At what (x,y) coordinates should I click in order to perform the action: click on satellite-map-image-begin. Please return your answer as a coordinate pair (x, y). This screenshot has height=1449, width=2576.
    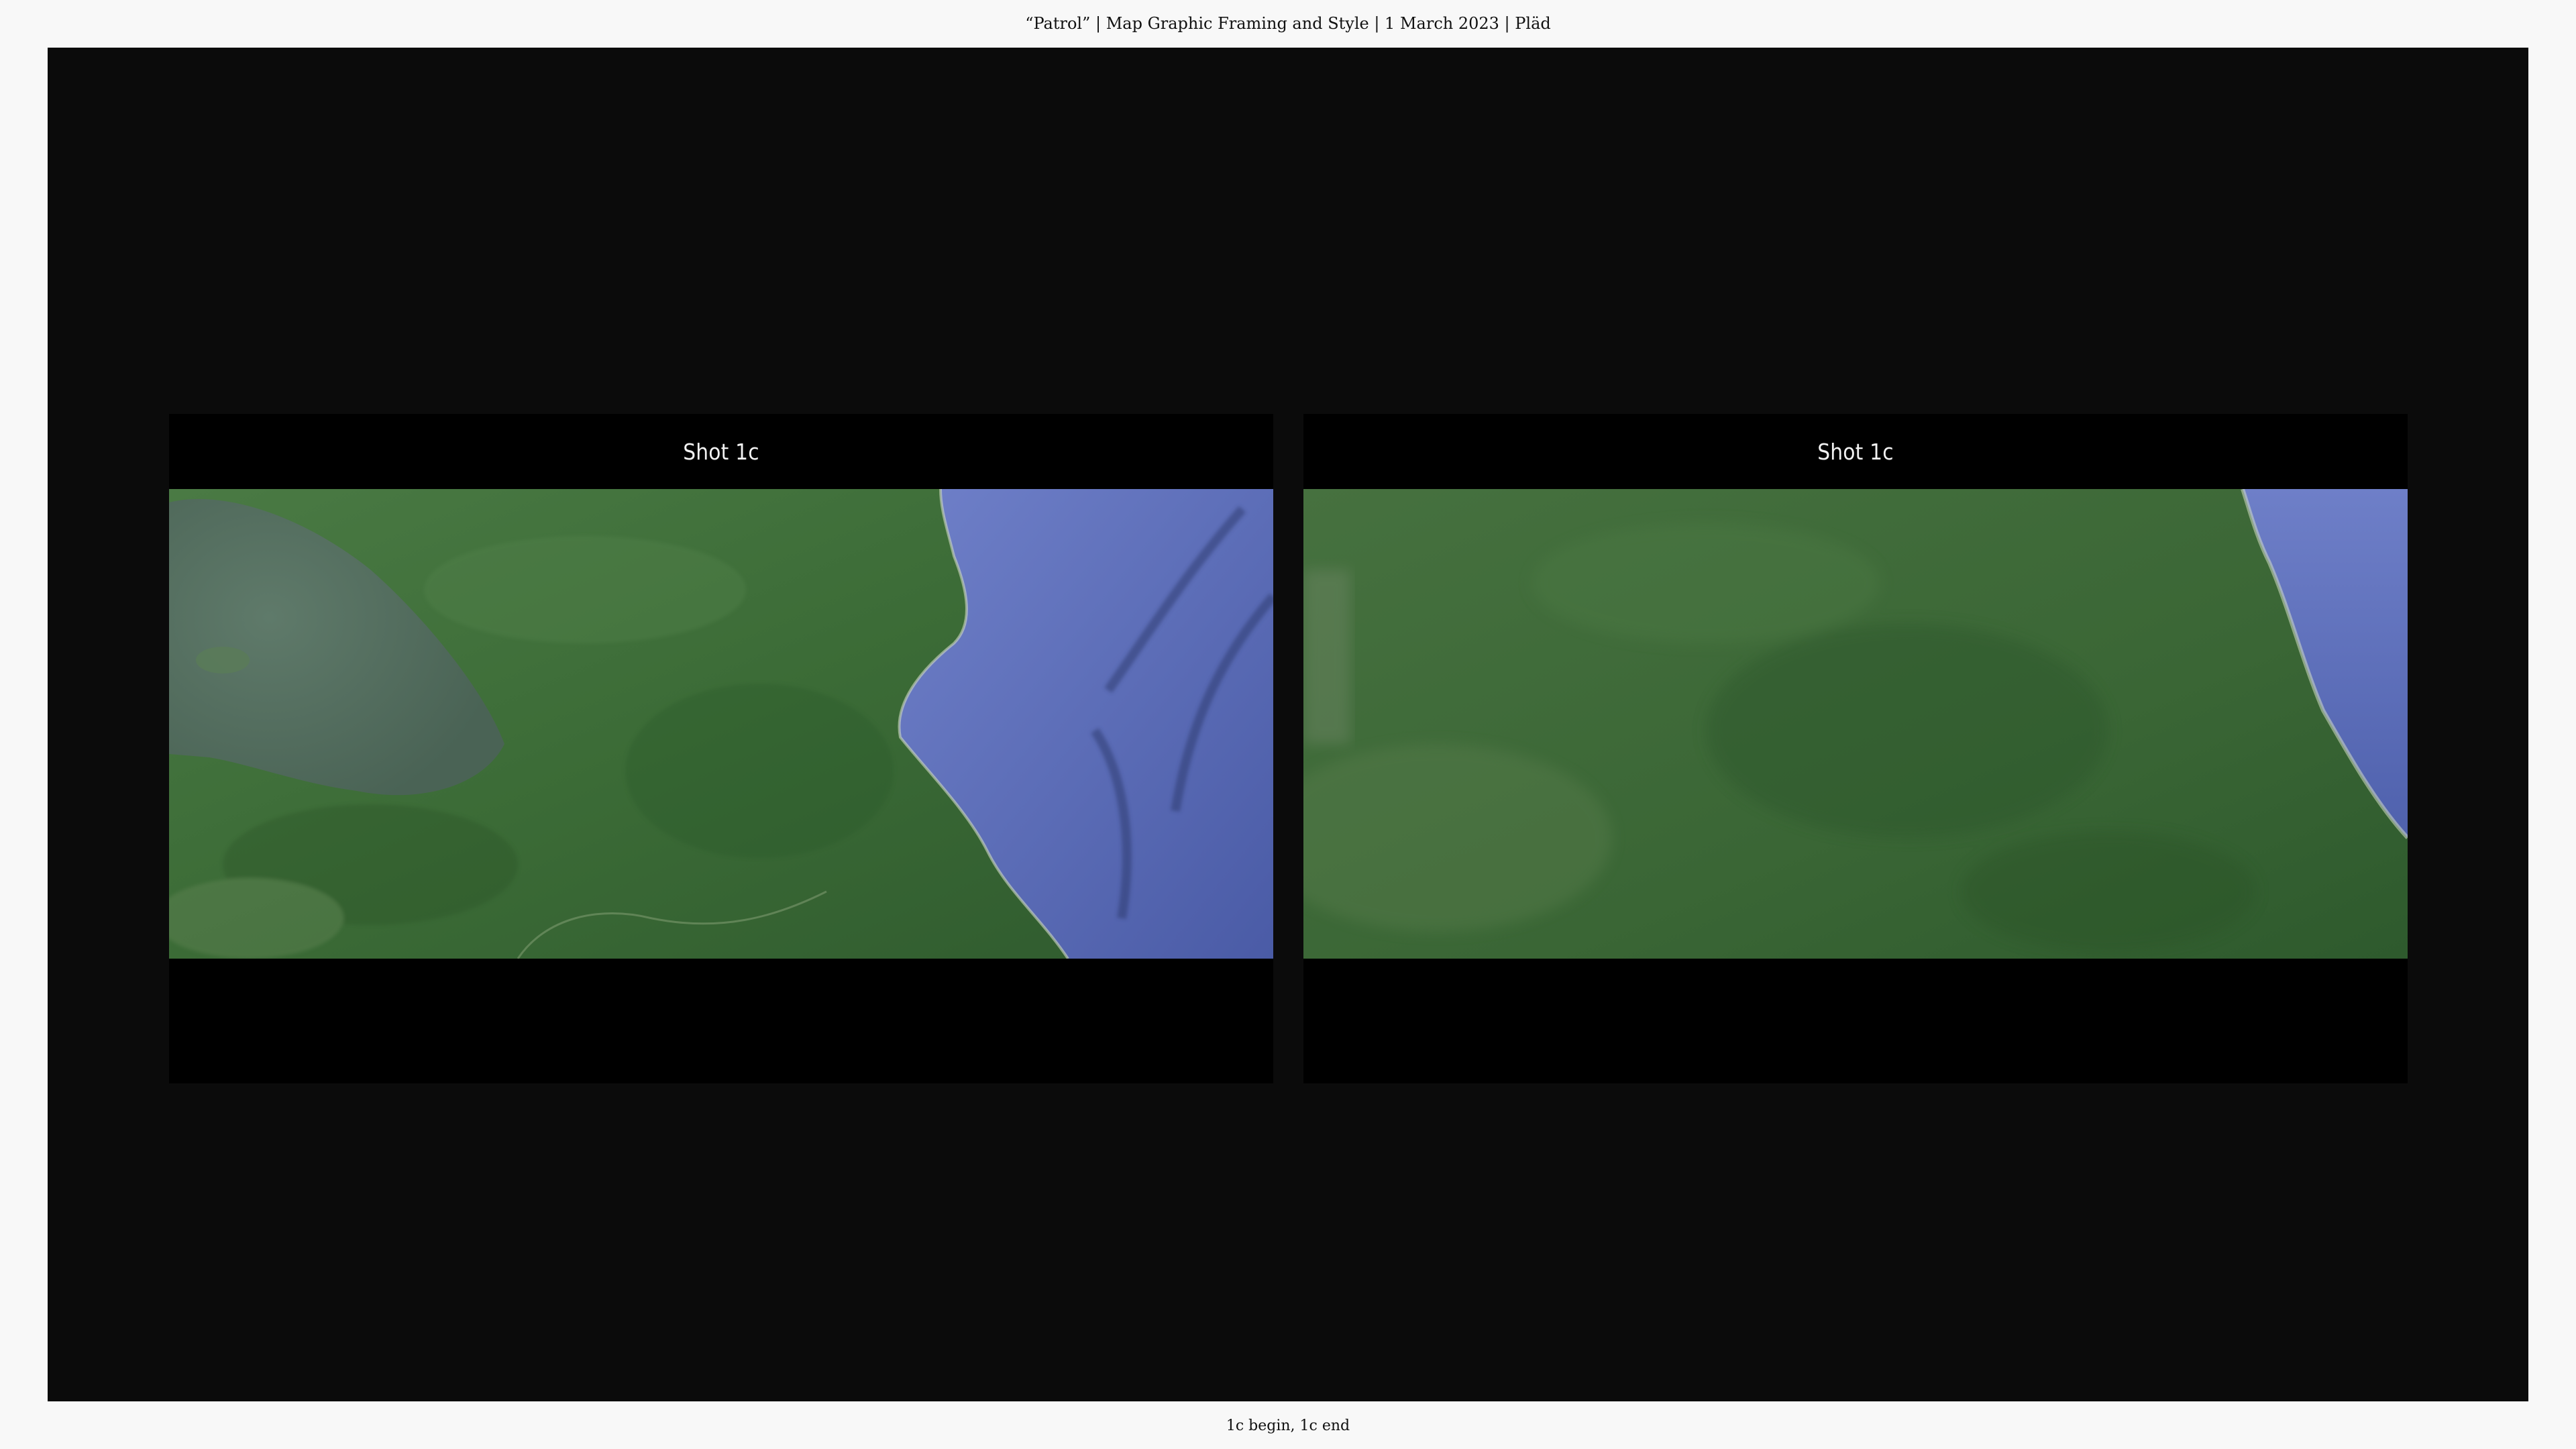
    Looking at the image, I should click on (721, 724).